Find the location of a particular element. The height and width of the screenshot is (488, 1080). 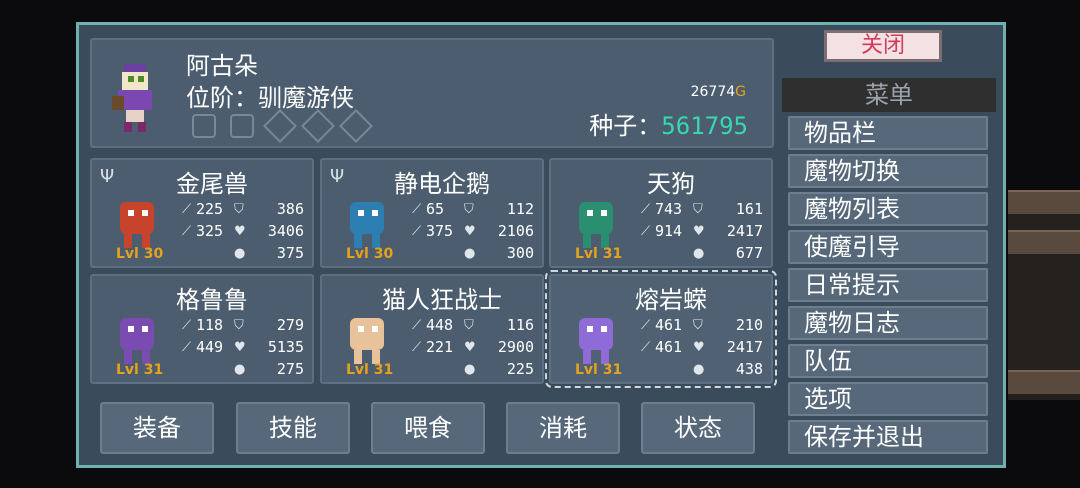

defense-stat: 161 is located at coordinates (749, 209).